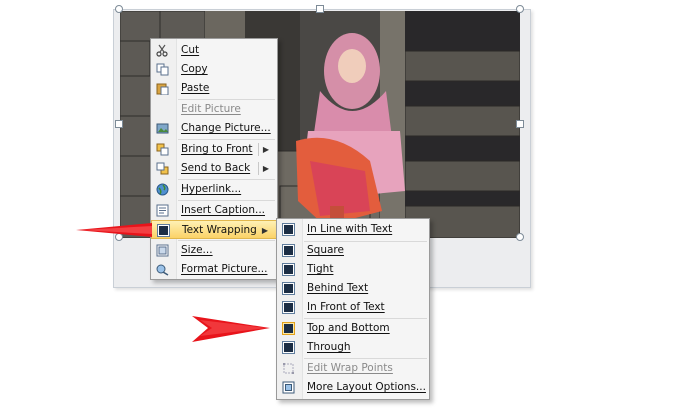 The width and height of the screenshot is (700, 412). I want to click on layout-options-icon, so click(288, 387).